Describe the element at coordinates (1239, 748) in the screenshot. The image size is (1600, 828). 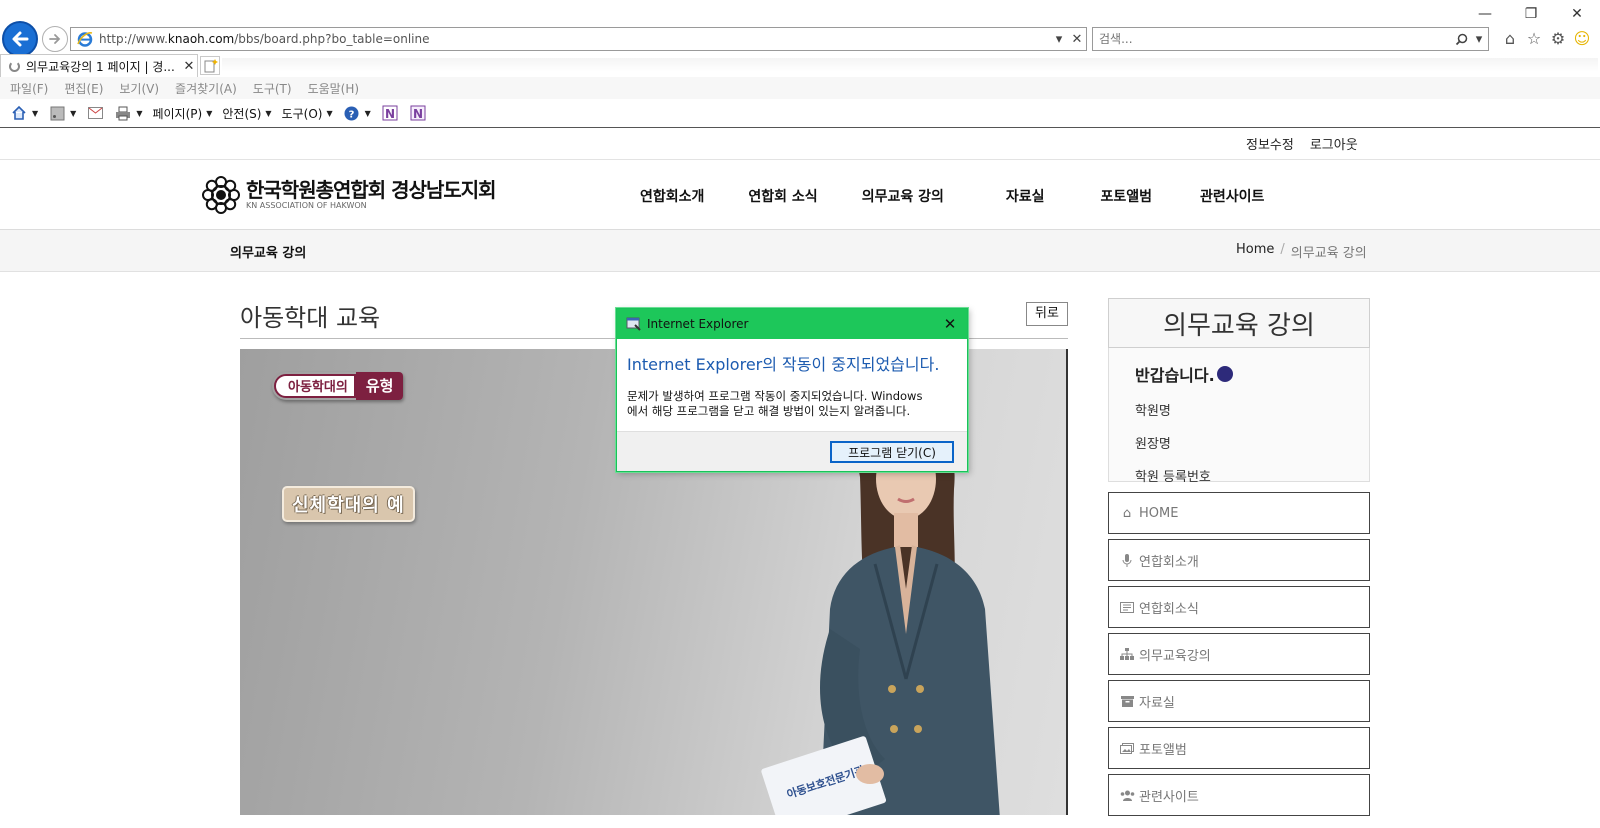
I see `sidebar-item-photo-album: 포토앨범` at that location.